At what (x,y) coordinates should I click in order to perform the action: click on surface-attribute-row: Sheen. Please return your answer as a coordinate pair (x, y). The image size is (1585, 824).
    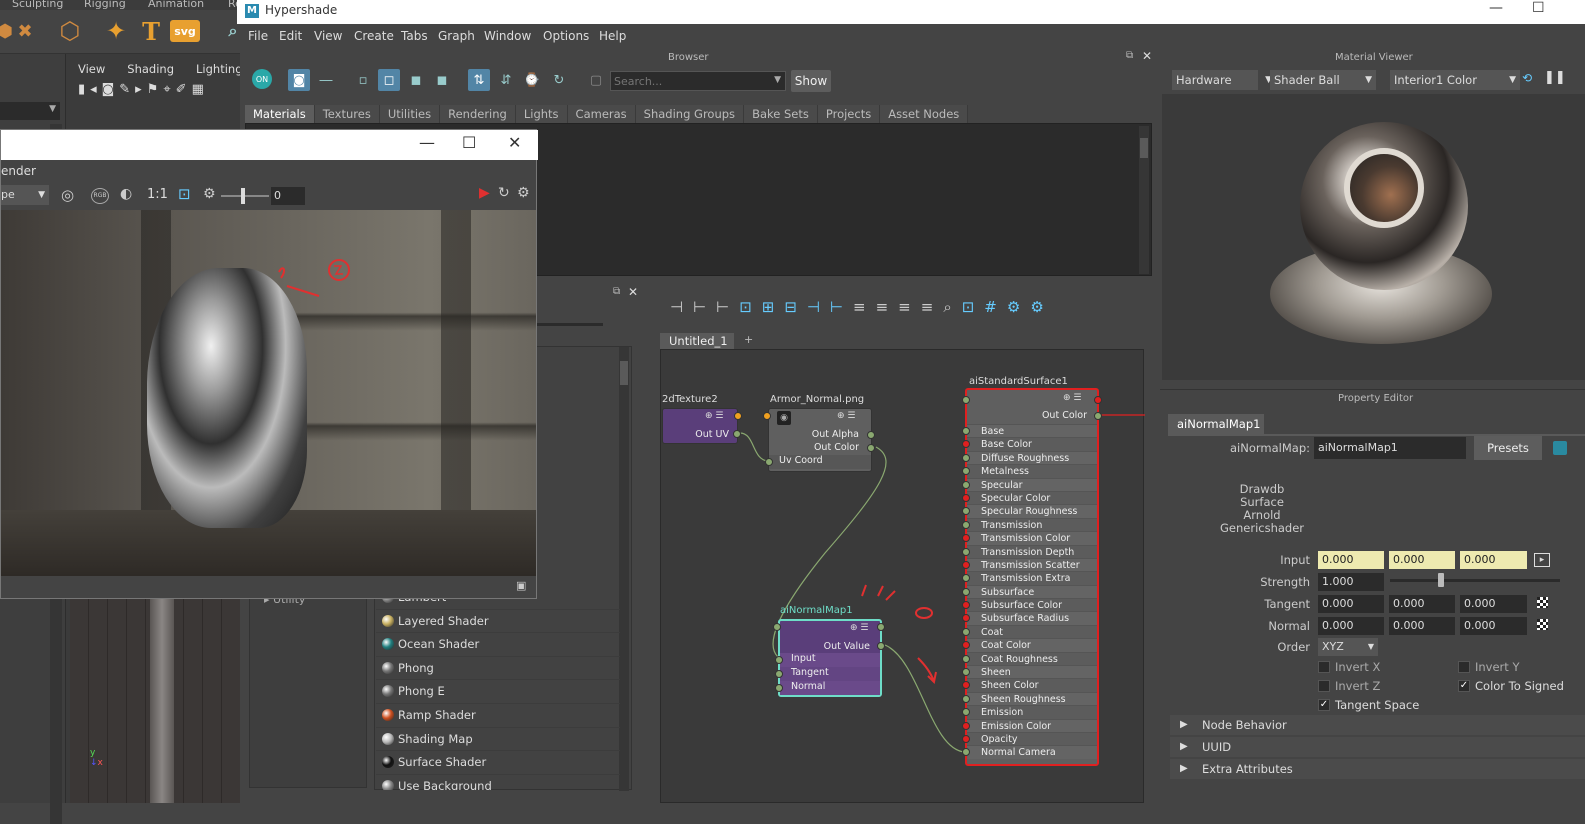
    Looking at the image, I should click on (1029, 672).